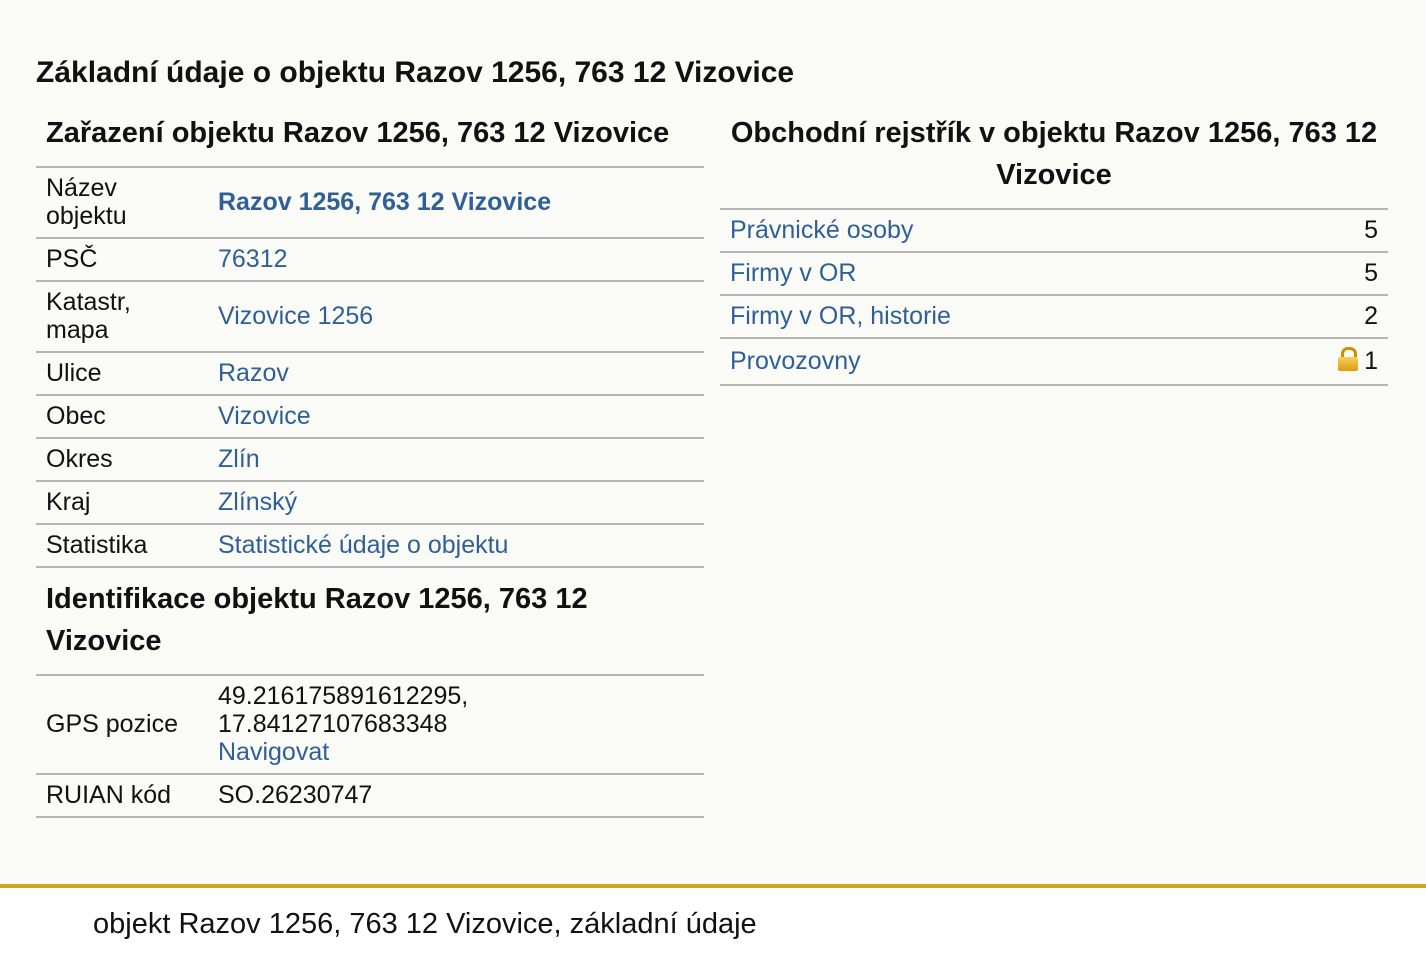 The width and height of the screenshot is (1426, 958). What do you see at coordinates (122, 417) in the screenshot?
I see `municipality-key: Obec` at bounding box center [122, 417].